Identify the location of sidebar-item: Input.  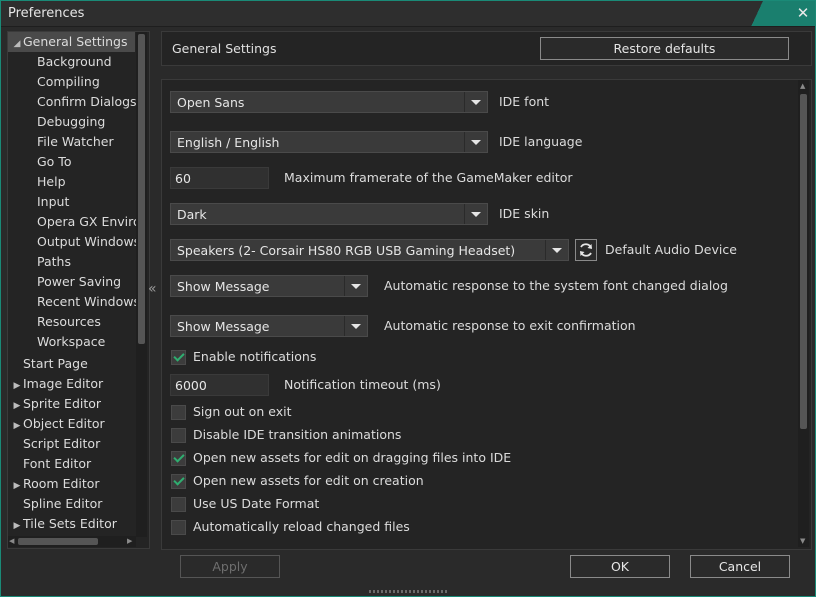
(71, 202).